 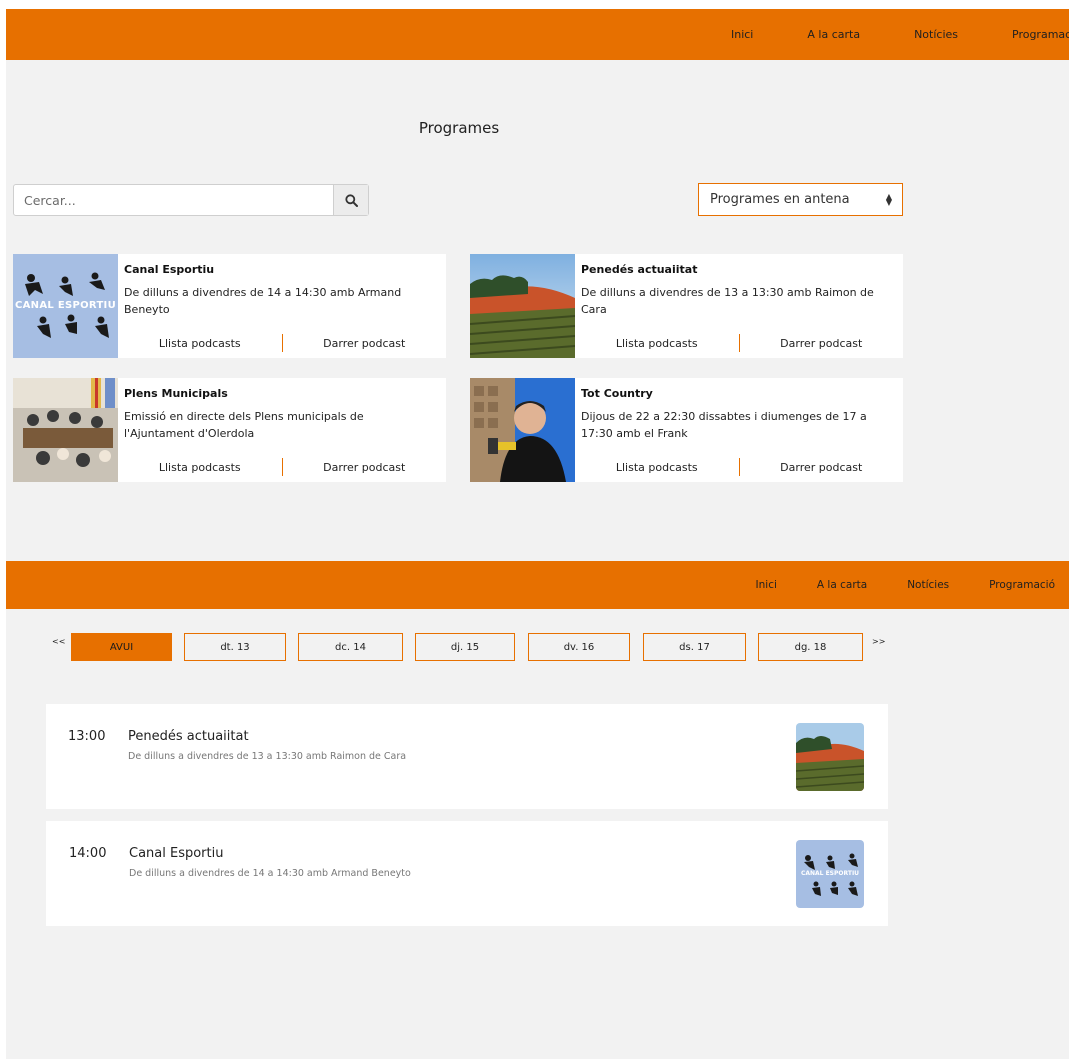 I want to click on day-tab-ds-17: ds. 17, so click(x=694, y=647).